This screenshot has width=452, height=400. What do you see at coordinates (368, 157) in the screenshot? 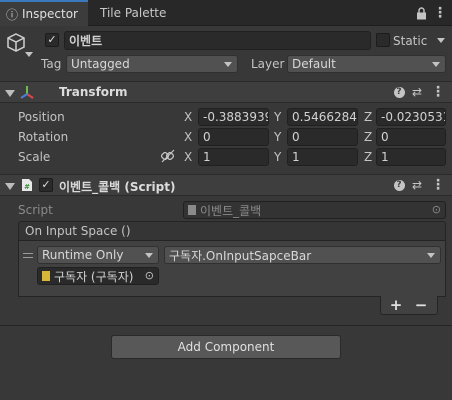
I see `scale-z-axis-label: Z` at bounding box center [368, 157].